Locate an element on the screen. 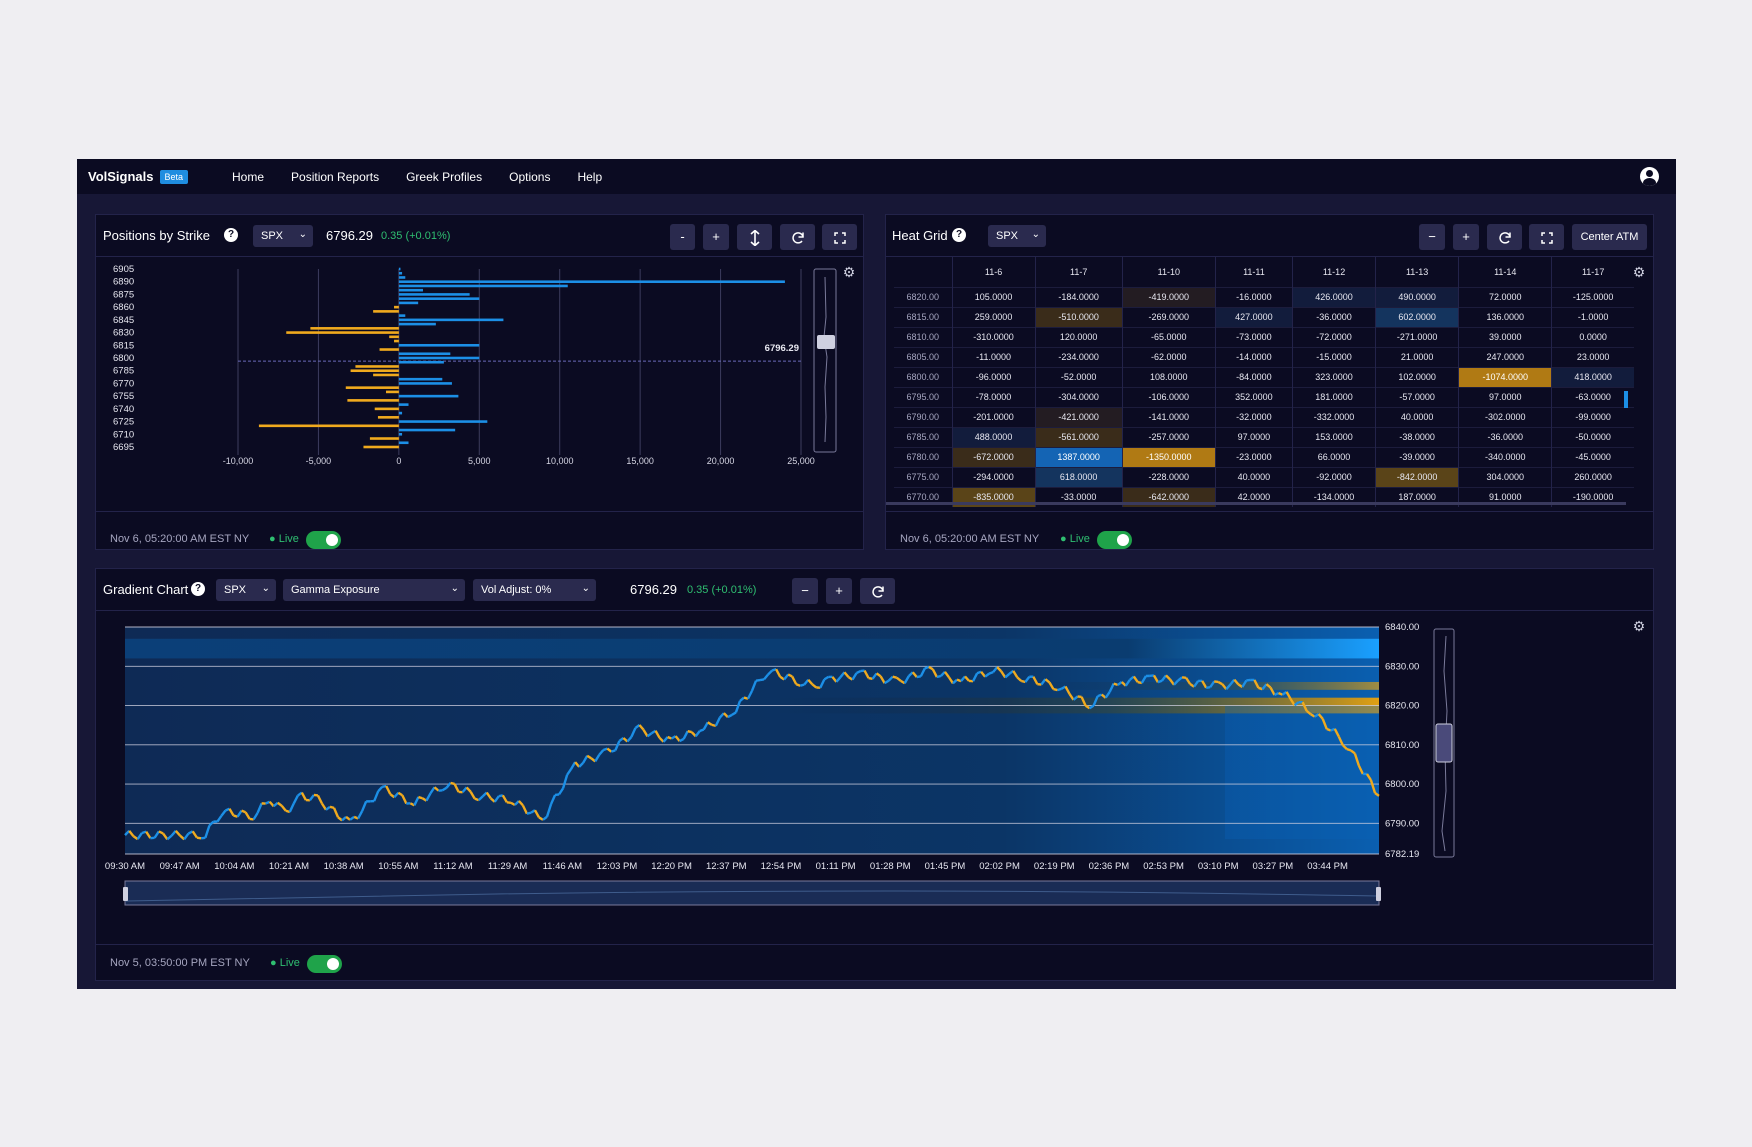 The image size is (1752, 1147). nav-position-reports: Position Reports is located at coordinates (335, 177).